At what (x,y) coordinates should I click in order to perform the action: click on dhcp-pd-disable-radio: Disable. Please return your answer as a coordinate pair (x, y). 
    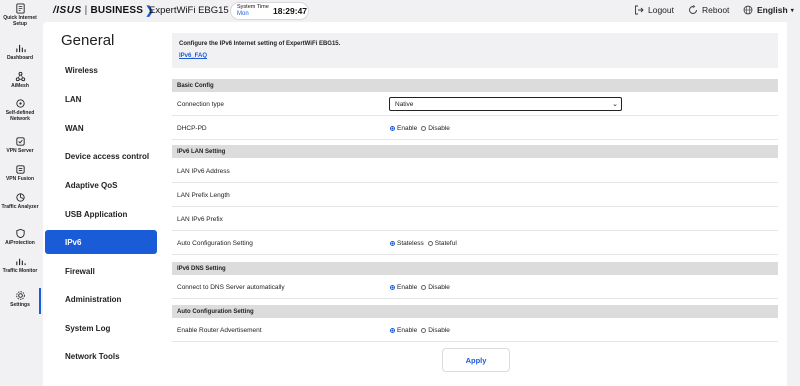
    Looking at the image, I should click on (435, 128).